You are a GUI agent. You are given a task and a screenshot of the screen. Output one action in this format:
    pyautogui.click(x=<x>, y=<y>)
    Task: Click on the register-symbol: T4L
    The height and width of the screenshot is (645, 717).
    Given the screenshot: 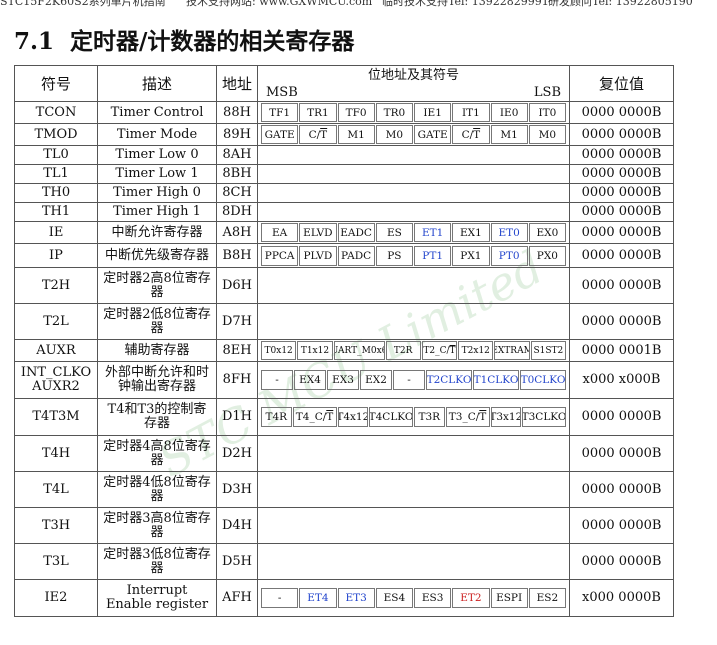 What is the action you would take?
    pyautogui.click(x=56, y=489)
    